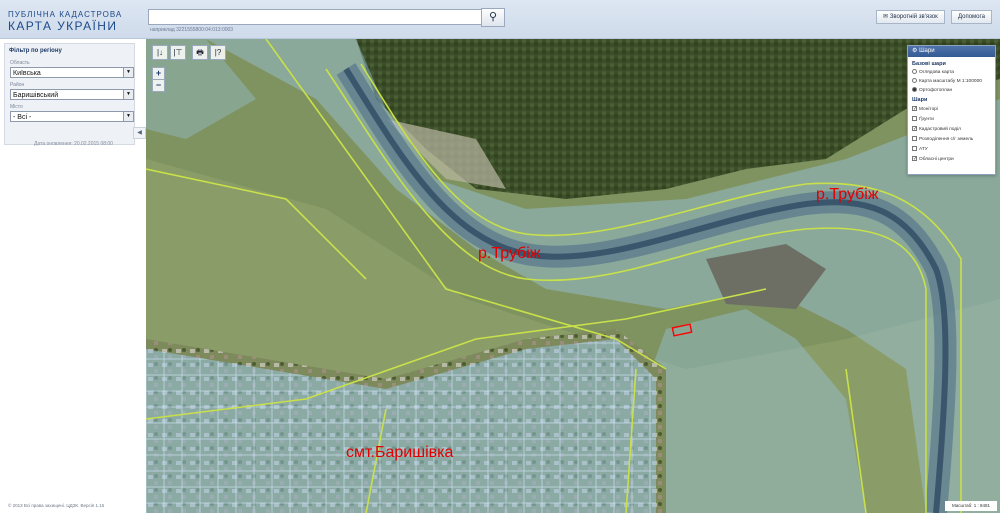 Image resolution: width=1000 pixels, height=513 pixels. What do you see at coordinates (400, 452) in the screenshot?
I see `town-label: смт.Баришівка` at bounding box center [400, 452].